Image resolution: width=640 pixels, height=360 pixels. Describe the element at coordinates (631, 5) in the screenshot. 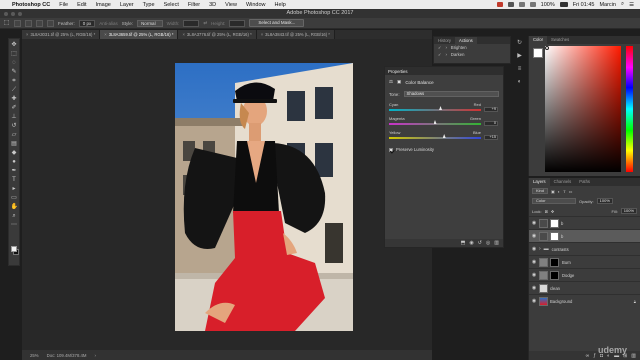

I see `menu-list-icon: ☰` at that location.